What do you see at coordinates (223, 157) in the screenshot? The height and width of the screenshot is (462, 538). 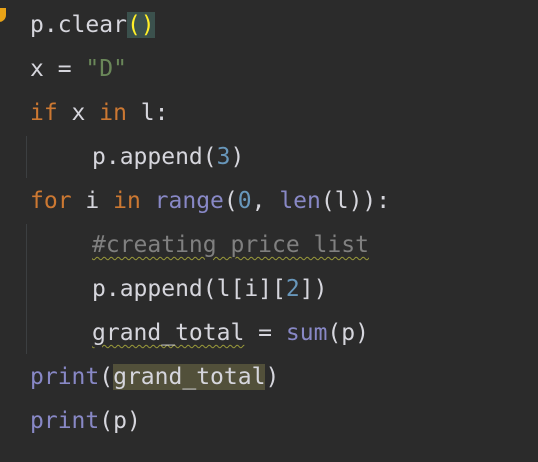 I see `number-literal: 3` at bounding box center [223, 157].